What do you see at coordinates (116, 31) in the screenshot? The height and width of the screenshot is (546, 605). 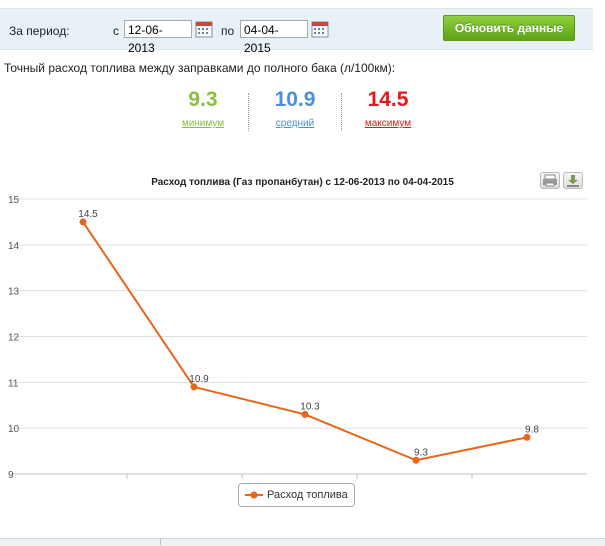 I see `from-label: с` at bounding box center [116, 31].